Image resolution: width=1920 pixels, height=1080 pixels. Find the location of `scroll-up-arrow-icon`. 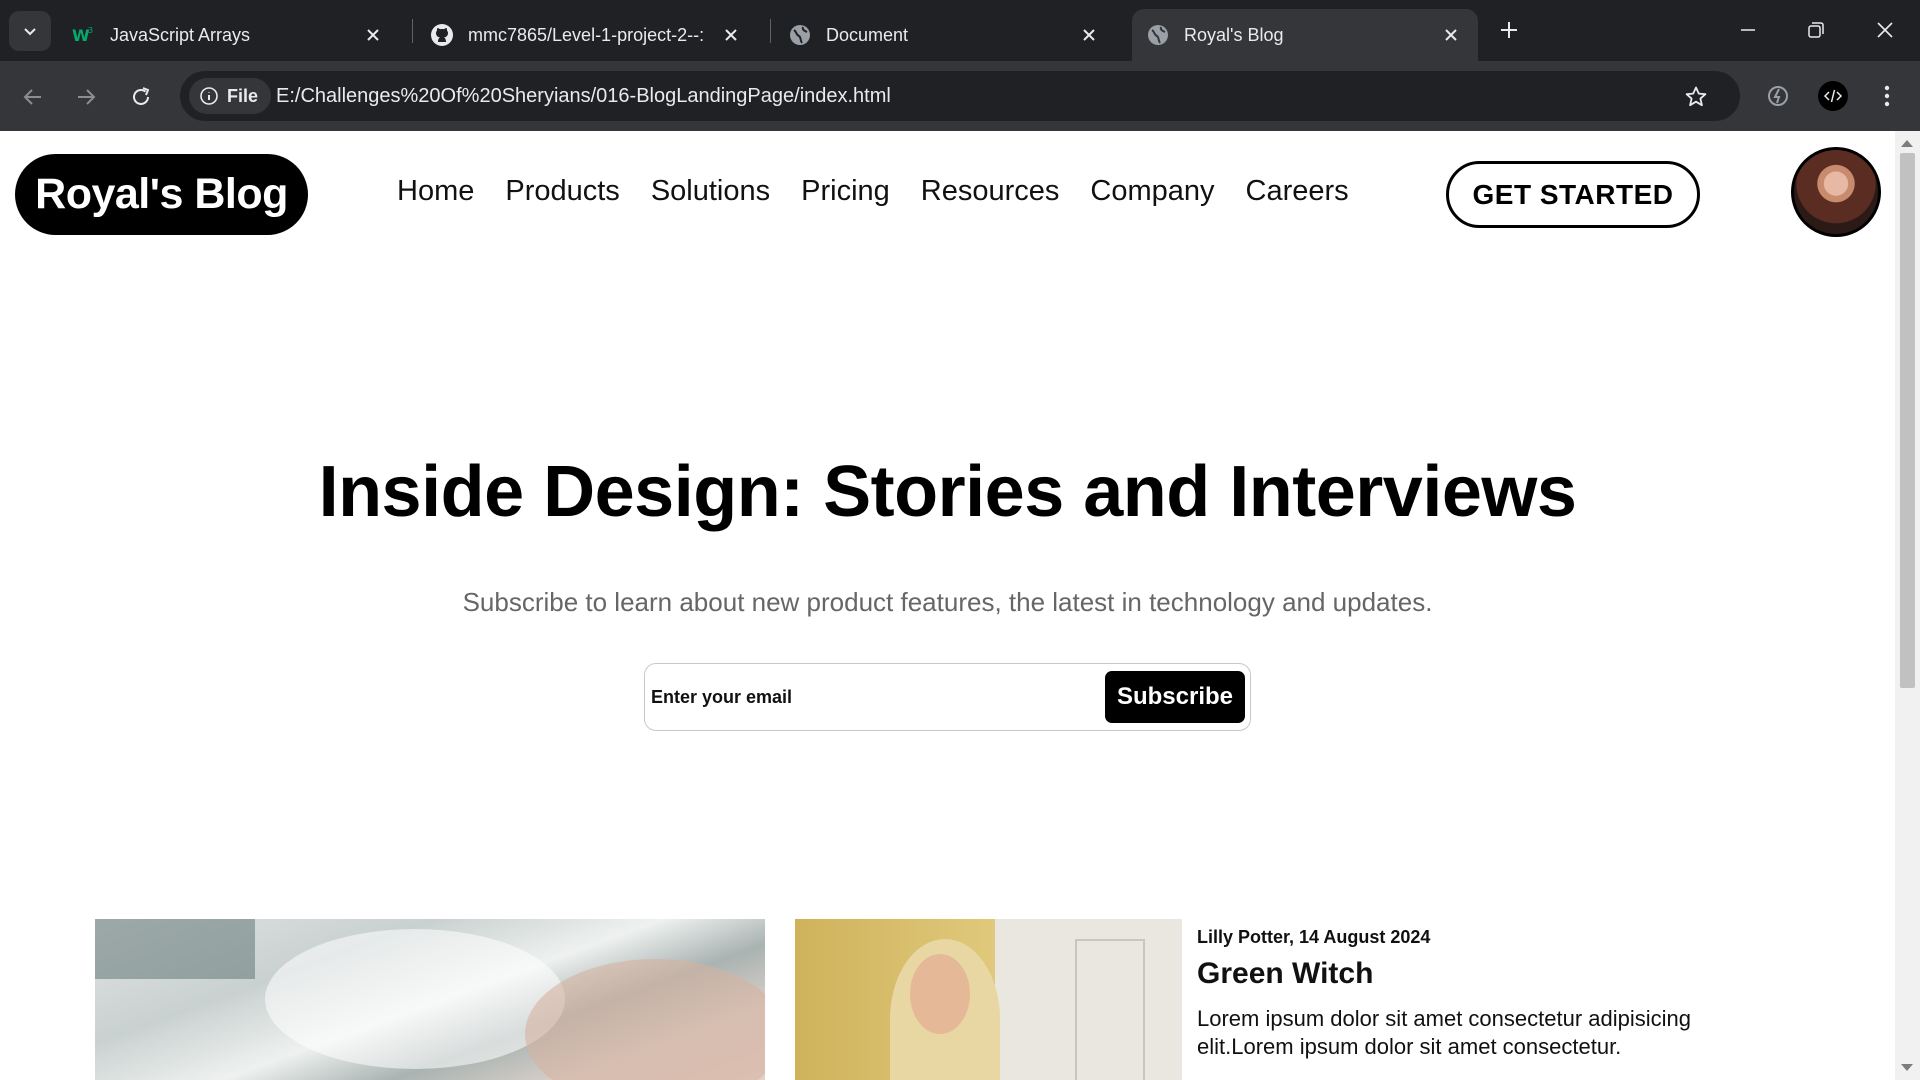

scroll-up-arrow-icon is located at coordinates (1907, 143).